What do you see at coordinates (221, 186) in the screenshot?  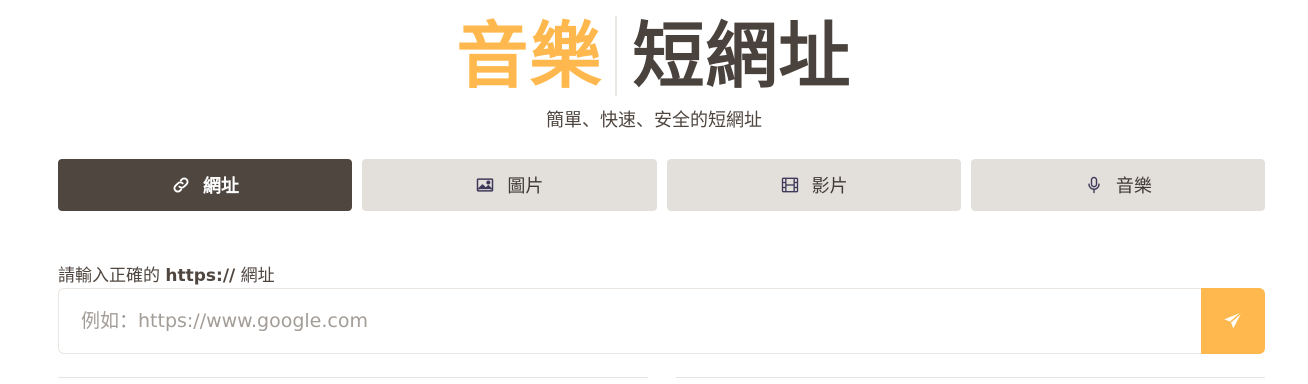 I see `tab-url-label: 網址` at bounding box center [221, 186].